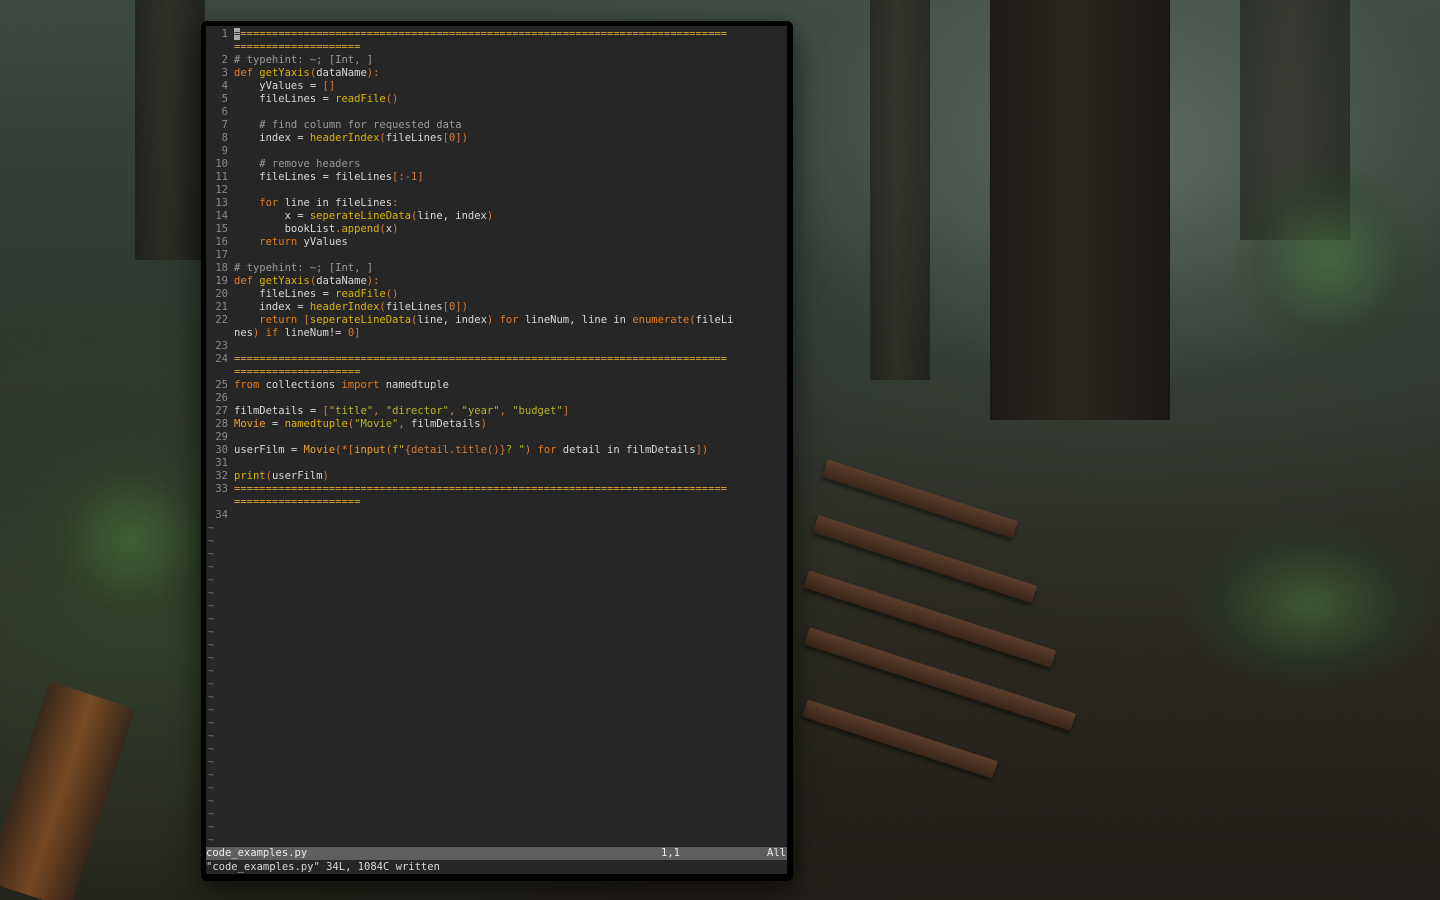 Image resolution: width=1440 pixels, height=900 pixels. I want to click on code-token: yValues, so click(325, 242).